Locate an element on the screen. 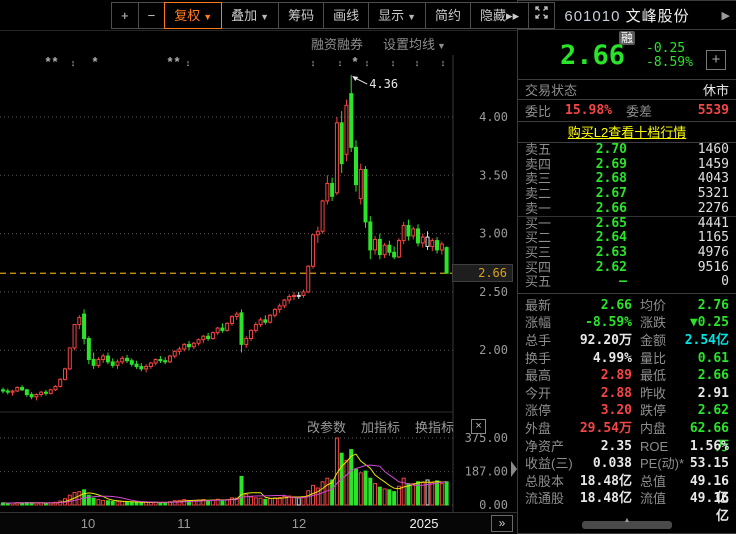 The width and height of the screenshot is (736, 534). bid-row: 买四 2.62 9516 is located at coordinates (627, 268).